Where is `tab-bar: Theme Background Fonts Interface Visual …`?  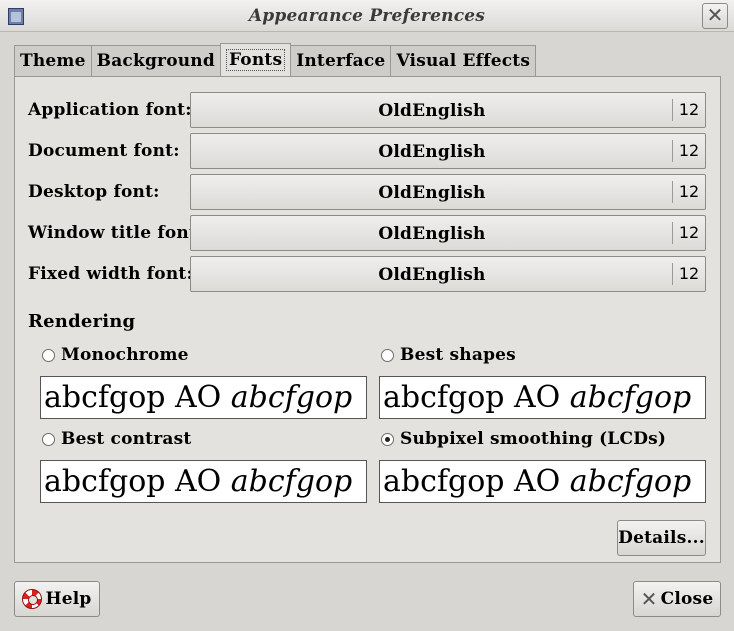
tab-bar: Theme Background Fonts Interface Visual … is located at coordinates (275, 60).